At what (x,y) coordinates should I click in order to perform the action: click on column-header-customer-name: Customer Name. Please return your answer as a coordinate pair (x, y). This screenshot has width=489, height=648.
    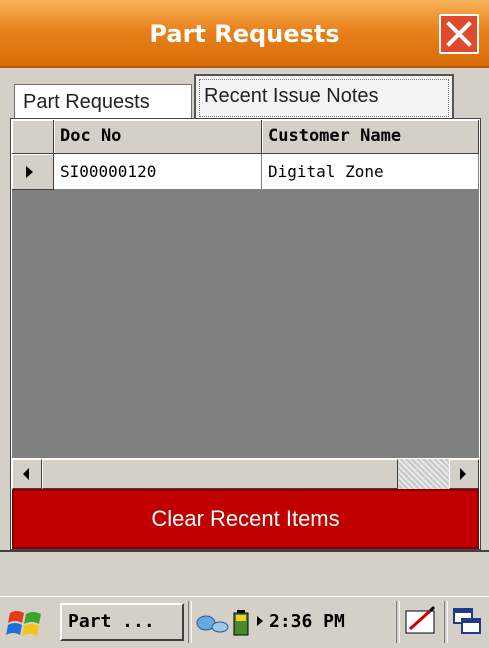
    Looking at the image, I should click on (370, 137).